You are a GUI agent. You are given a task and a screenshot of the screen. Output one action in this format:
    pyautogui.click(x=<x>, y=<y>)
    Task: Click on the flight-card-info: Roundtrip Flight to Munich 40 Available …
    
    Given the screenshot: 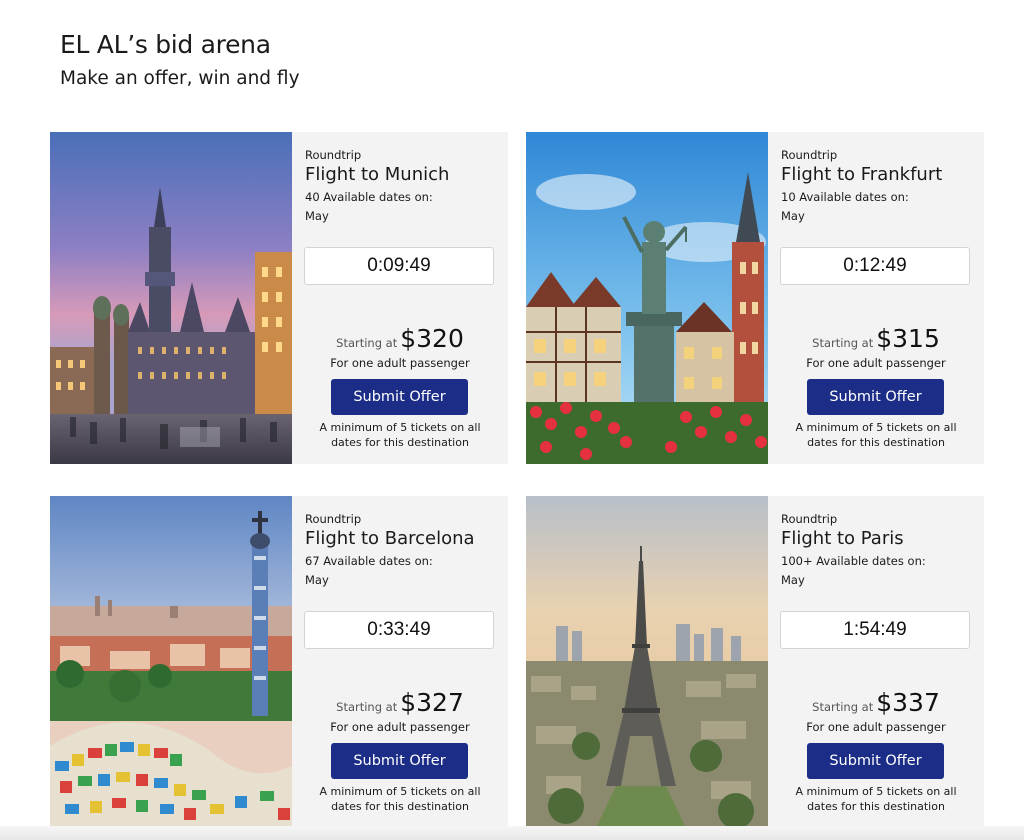 What is the action you would take?
    pyautogui.click(x=400, y=298)
    